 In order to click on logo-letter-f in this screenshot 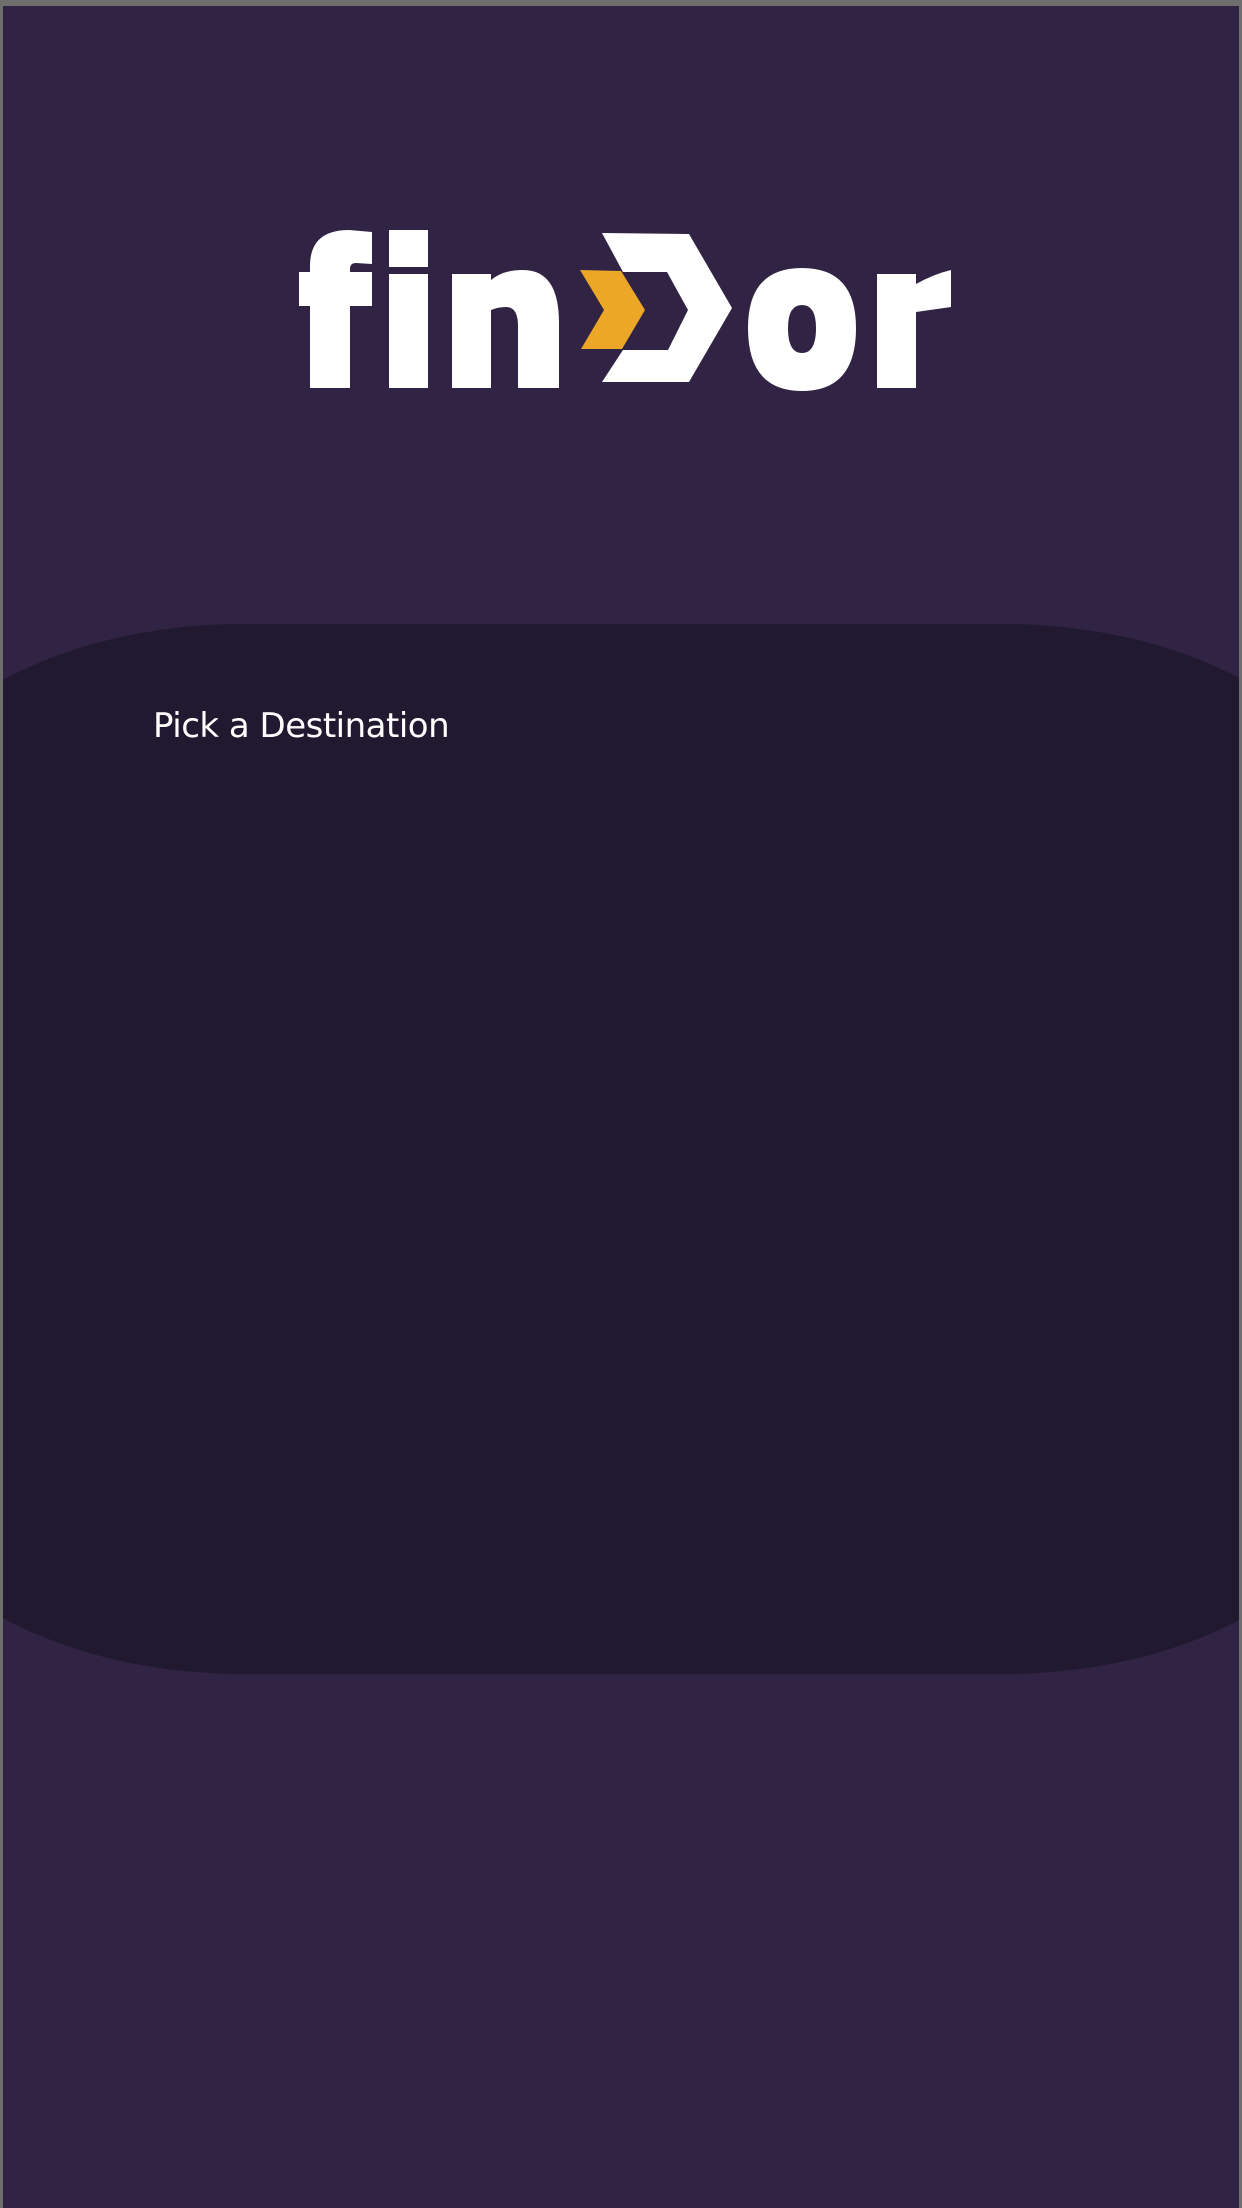, I will do `click(335, 309)`.